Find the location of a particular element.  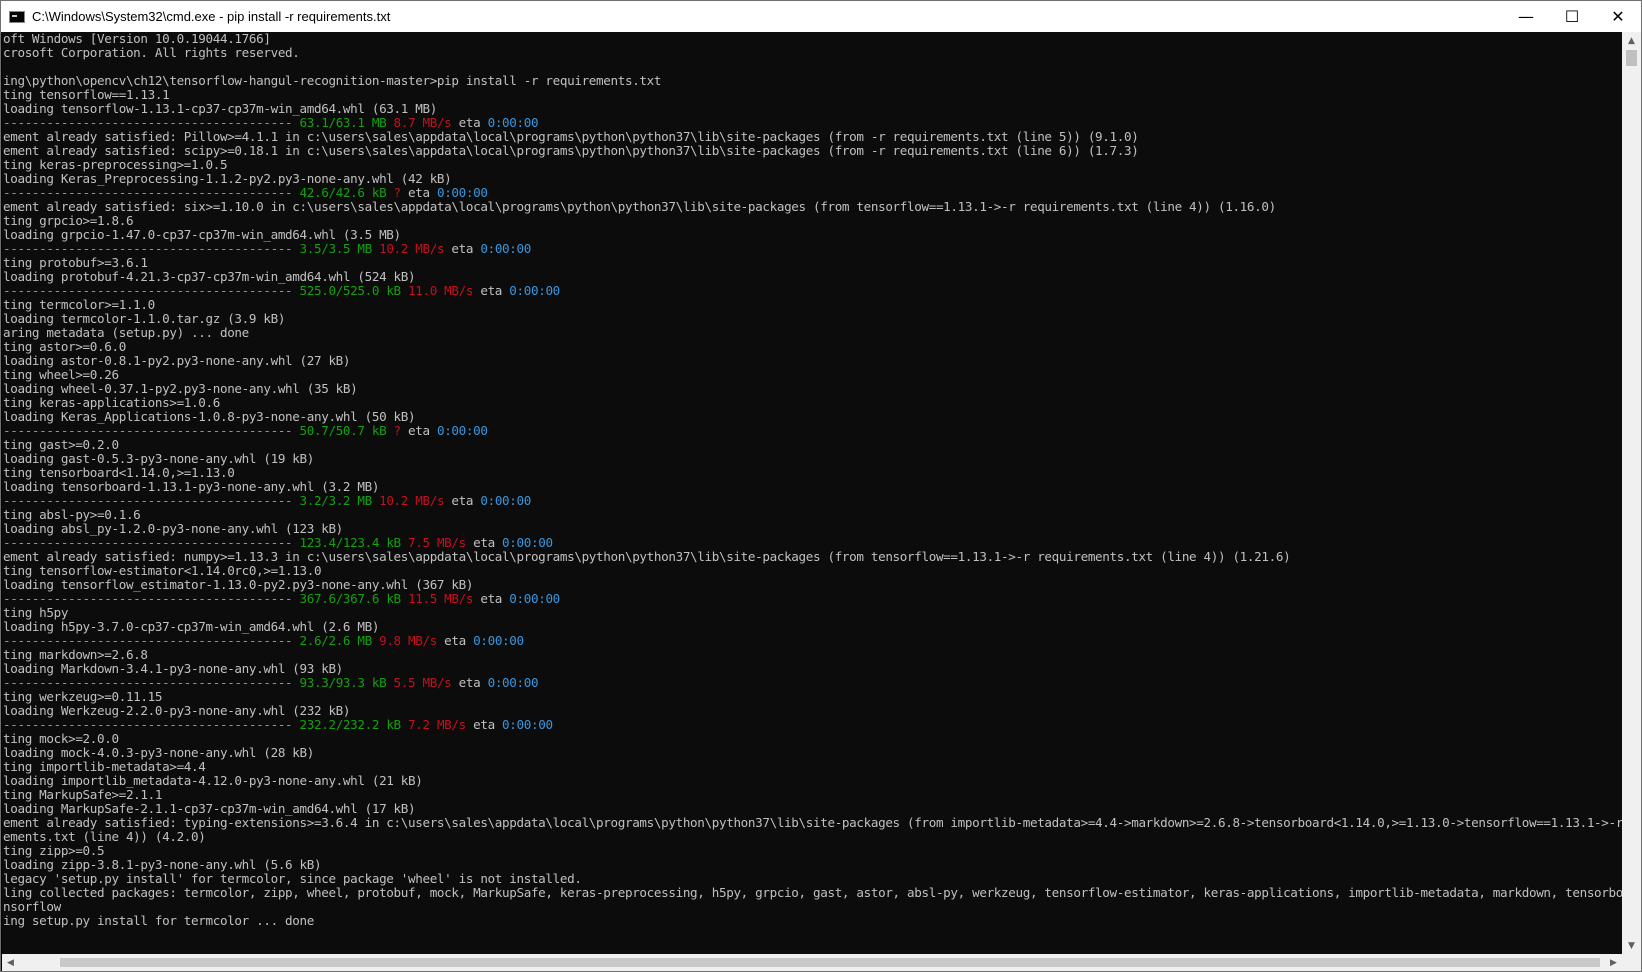

console-text: 7.2 MB/s is located at coordinates (433, 724).